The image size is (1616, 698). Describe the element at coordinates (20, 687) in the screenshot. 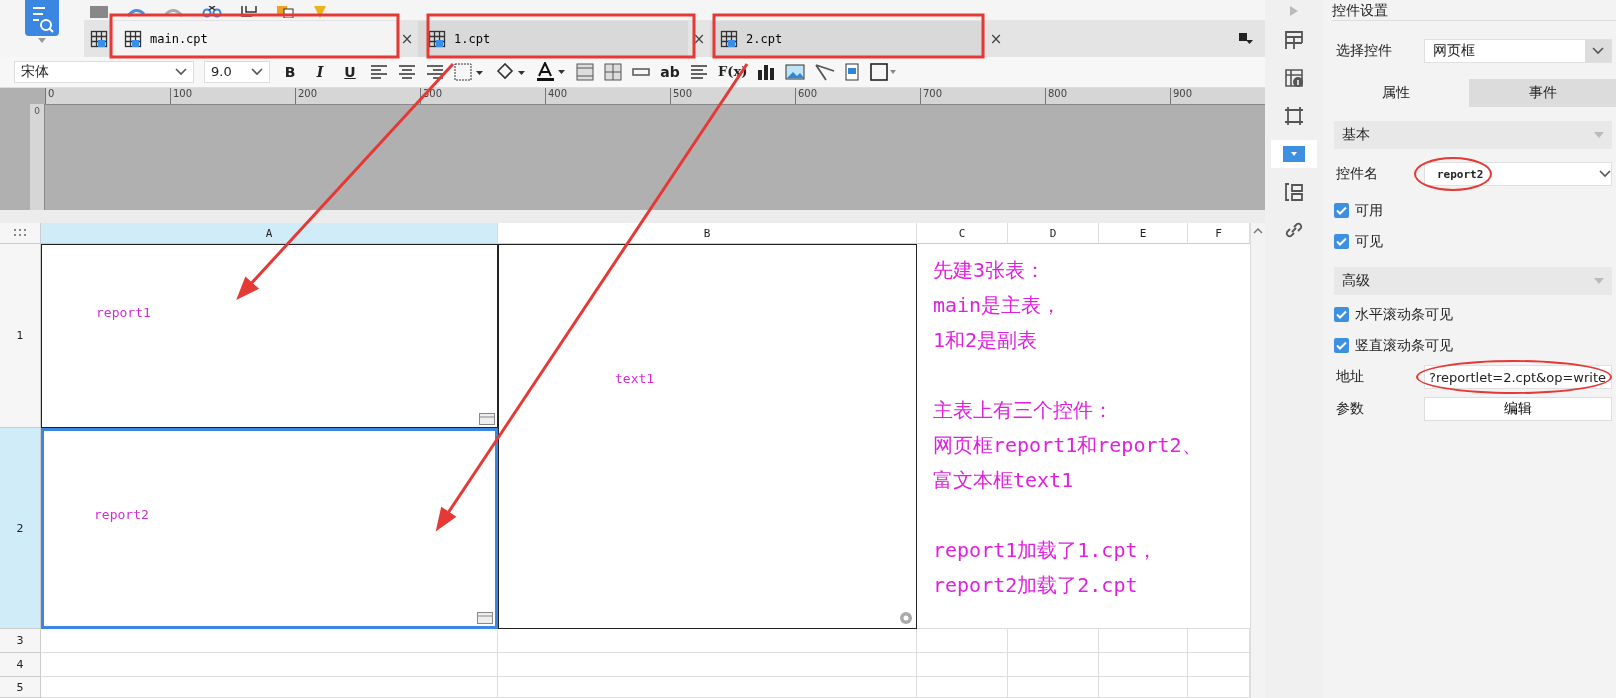

I see `row-header: 5` at that location.